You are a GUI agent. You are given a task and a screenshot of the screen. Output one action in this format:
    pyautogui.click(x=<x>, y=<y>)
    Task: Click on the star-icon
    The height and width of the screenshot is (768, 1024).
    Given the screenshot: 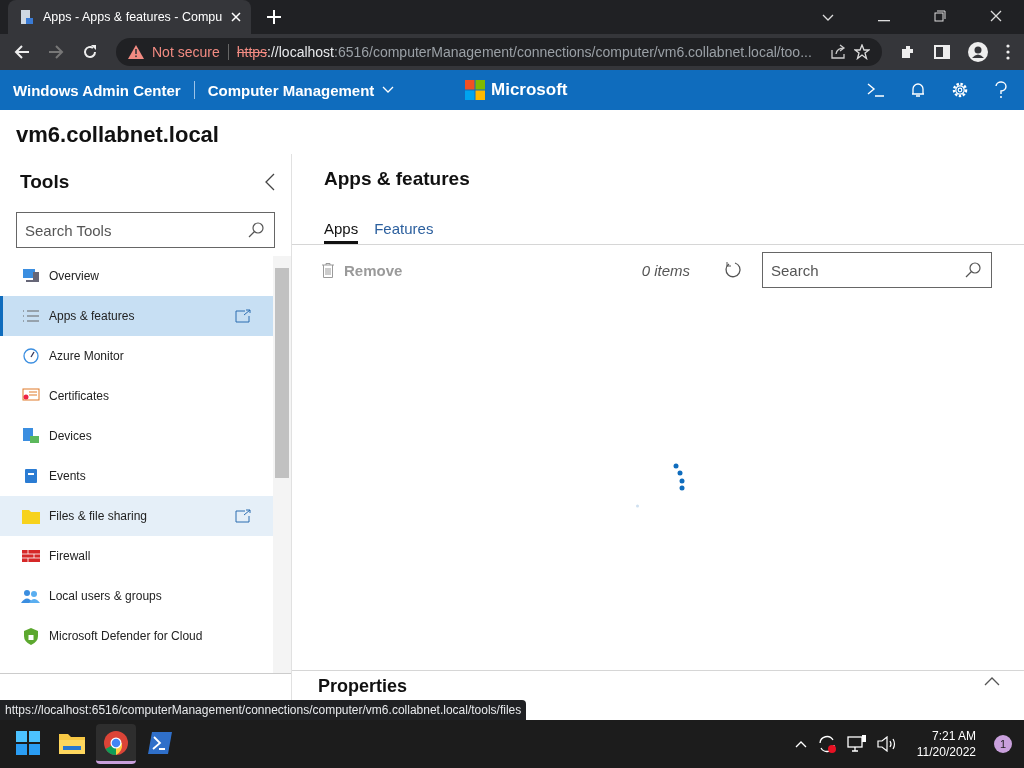 What is the action you would take?
    pyautogui.click(x=862, y=52)
    